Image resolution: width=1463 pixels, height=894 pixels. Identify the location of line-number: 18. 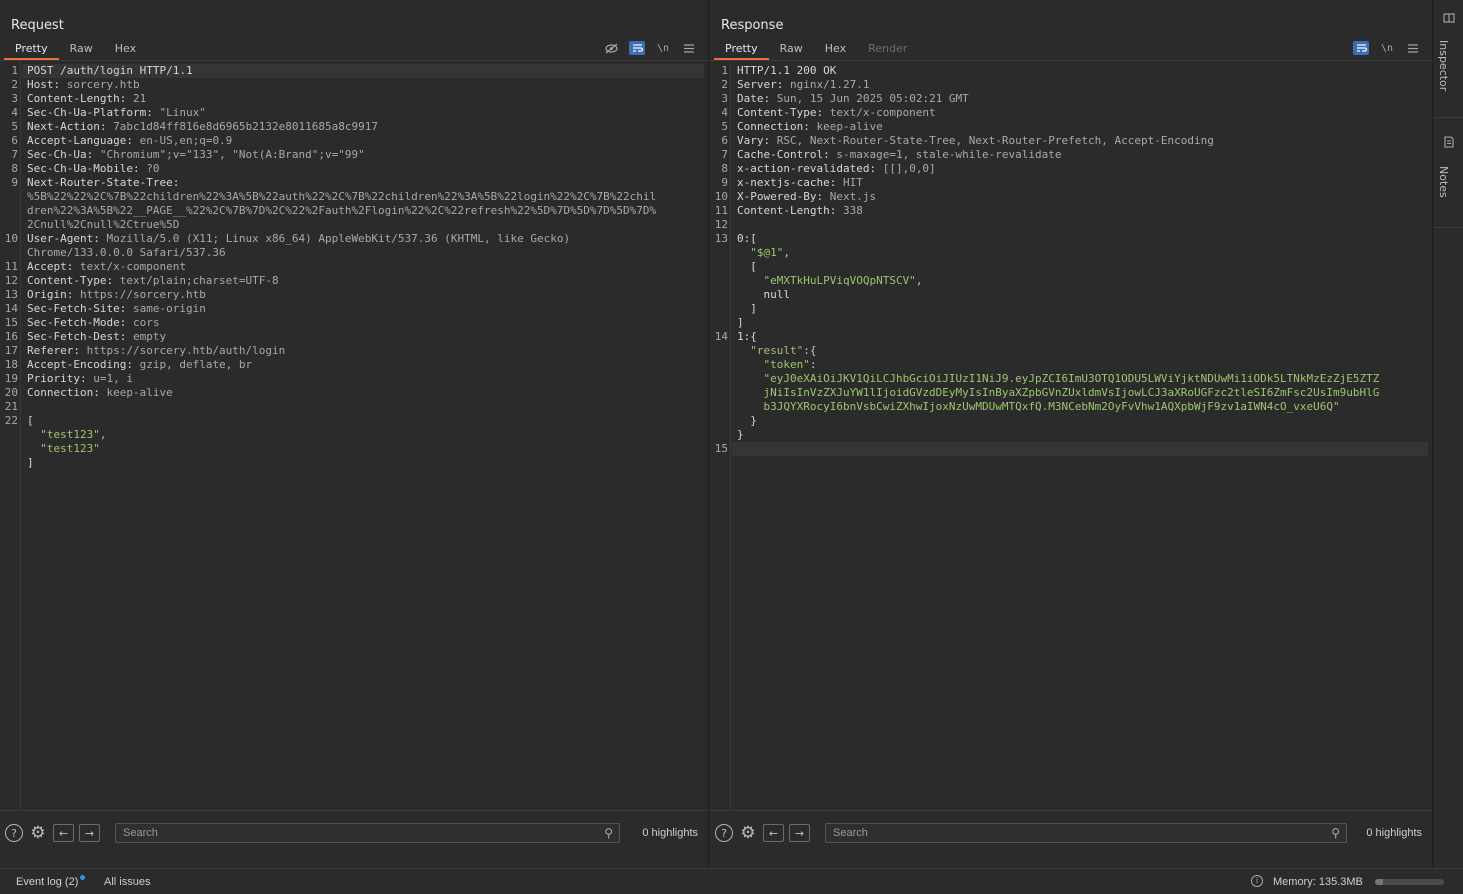
(11, 364).